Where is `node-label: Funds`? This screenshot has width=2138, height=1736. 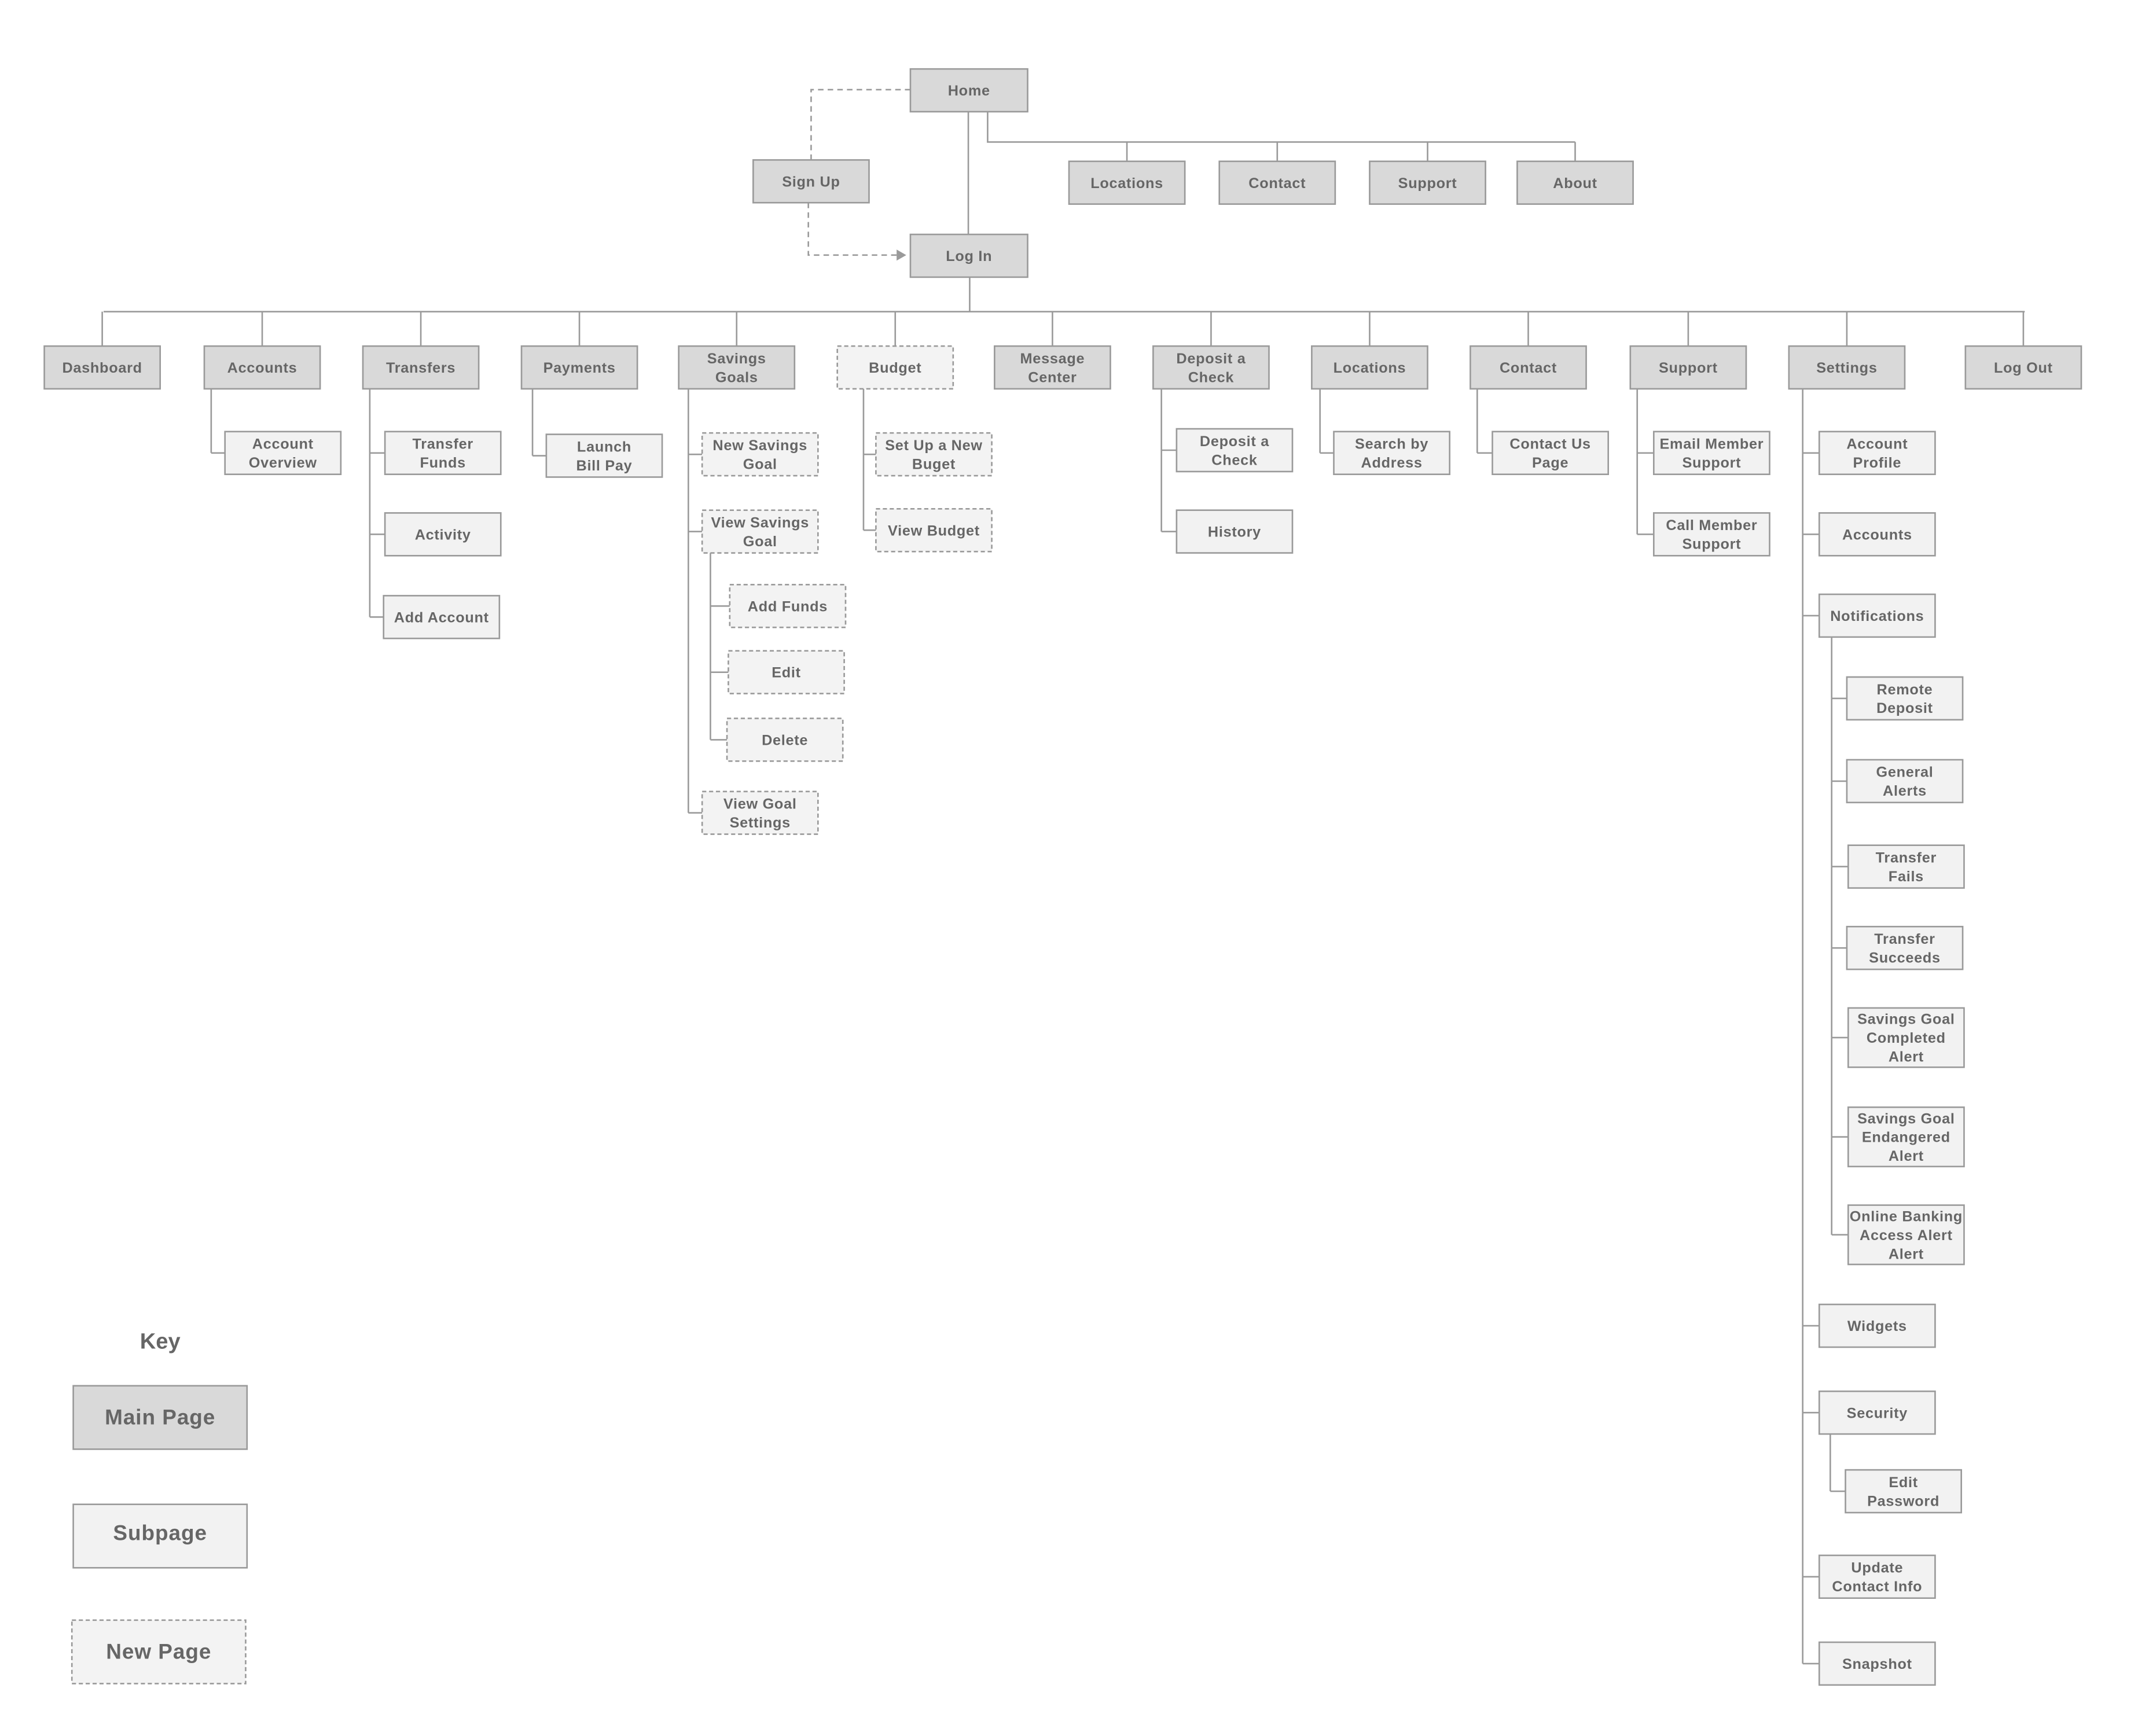 node-label: Funds is located at coordinates (443, 463).